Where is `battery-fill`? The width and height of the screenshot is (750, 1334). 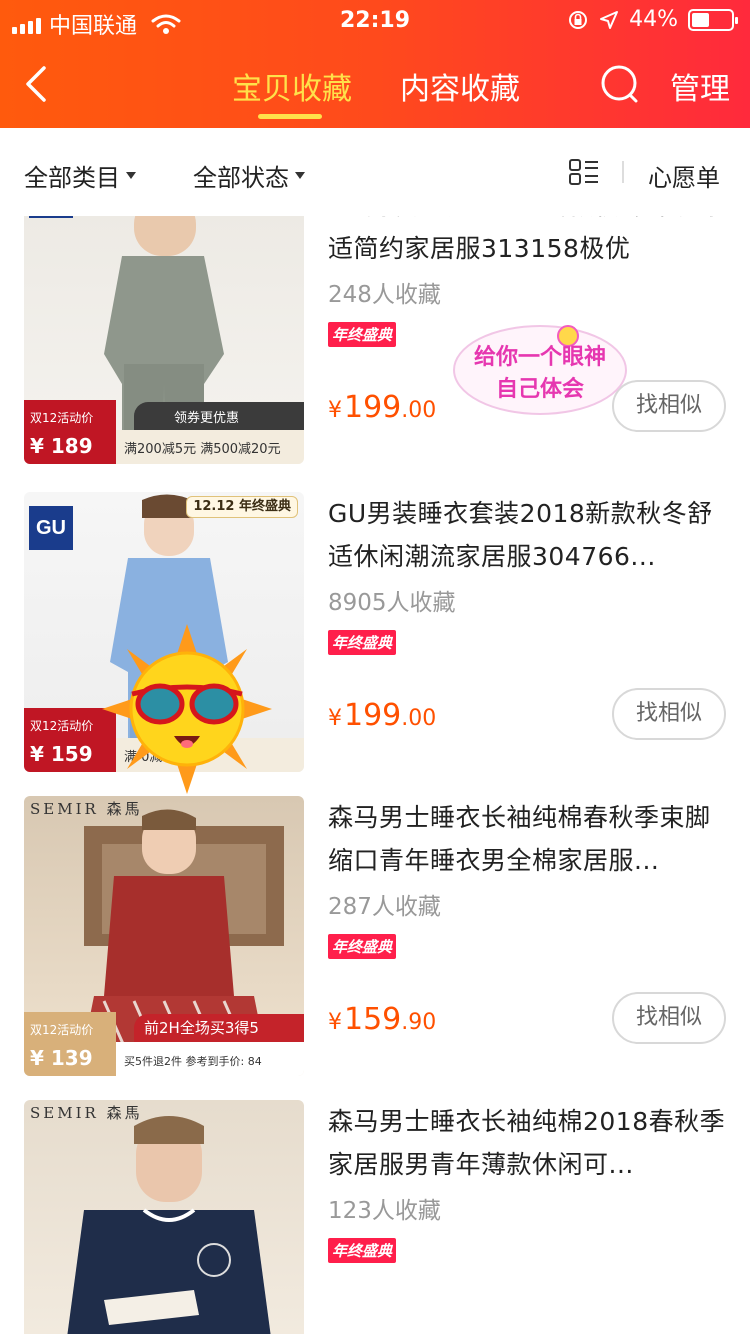
battery-fill is located at coordinates (700, 19).